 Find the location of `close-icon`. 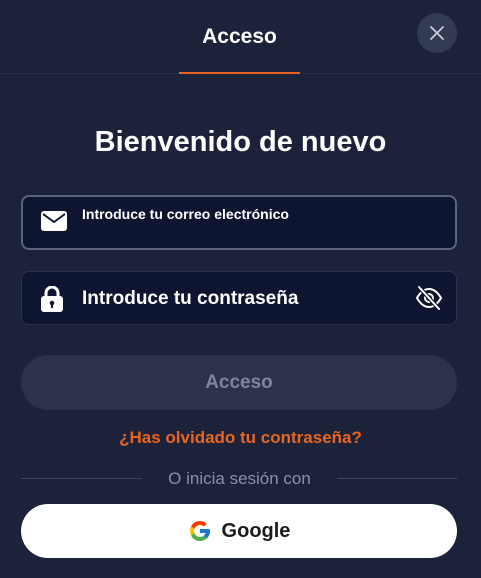

close-icon is located at coordinates (437, 33).